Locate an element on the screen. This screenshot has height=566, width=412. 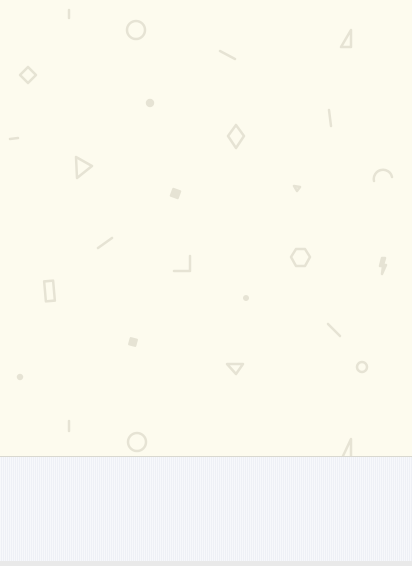
line-shape is located at coordinates (14, 138).